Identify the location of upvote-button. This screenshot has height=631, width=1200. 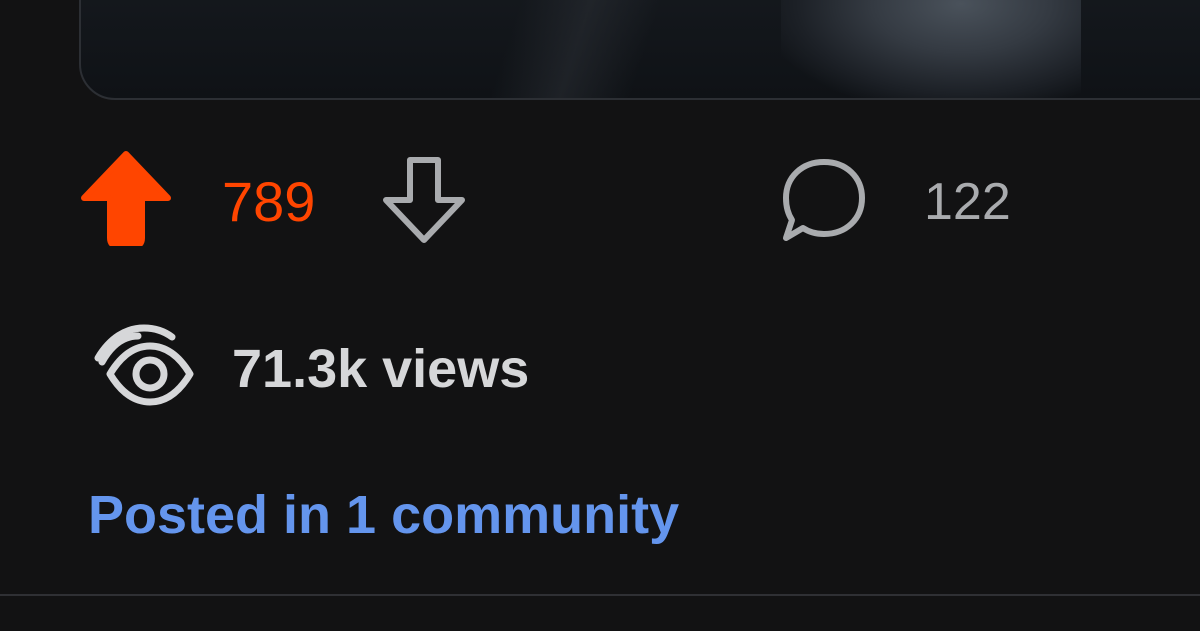
(126, 198).